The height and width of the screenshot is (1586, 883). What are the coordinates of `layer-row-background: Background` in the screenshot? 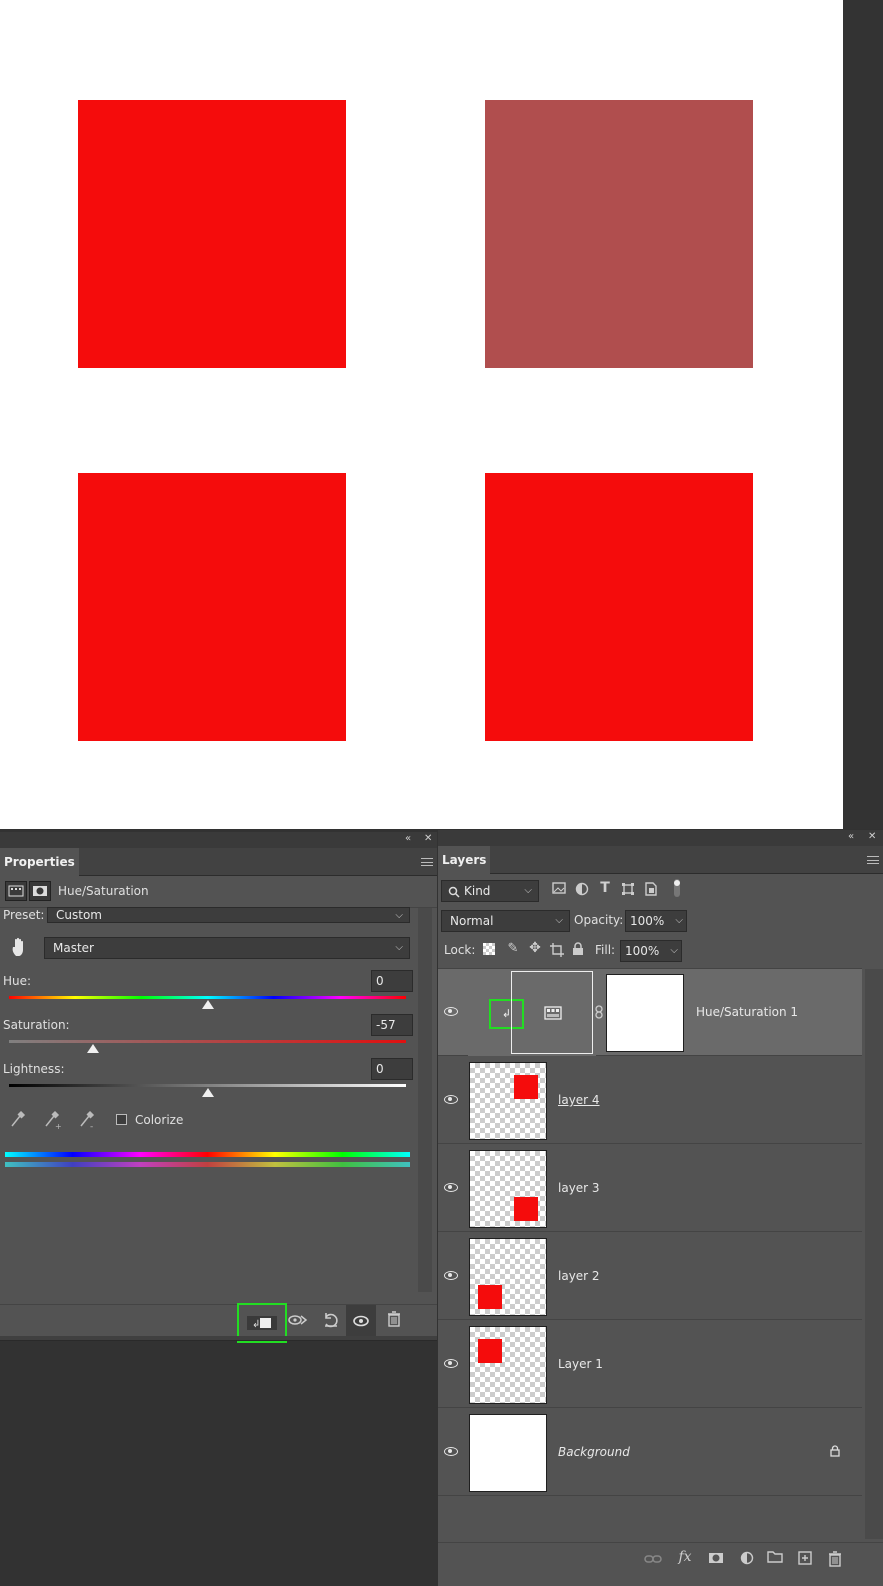 It's located at (650, 1452).